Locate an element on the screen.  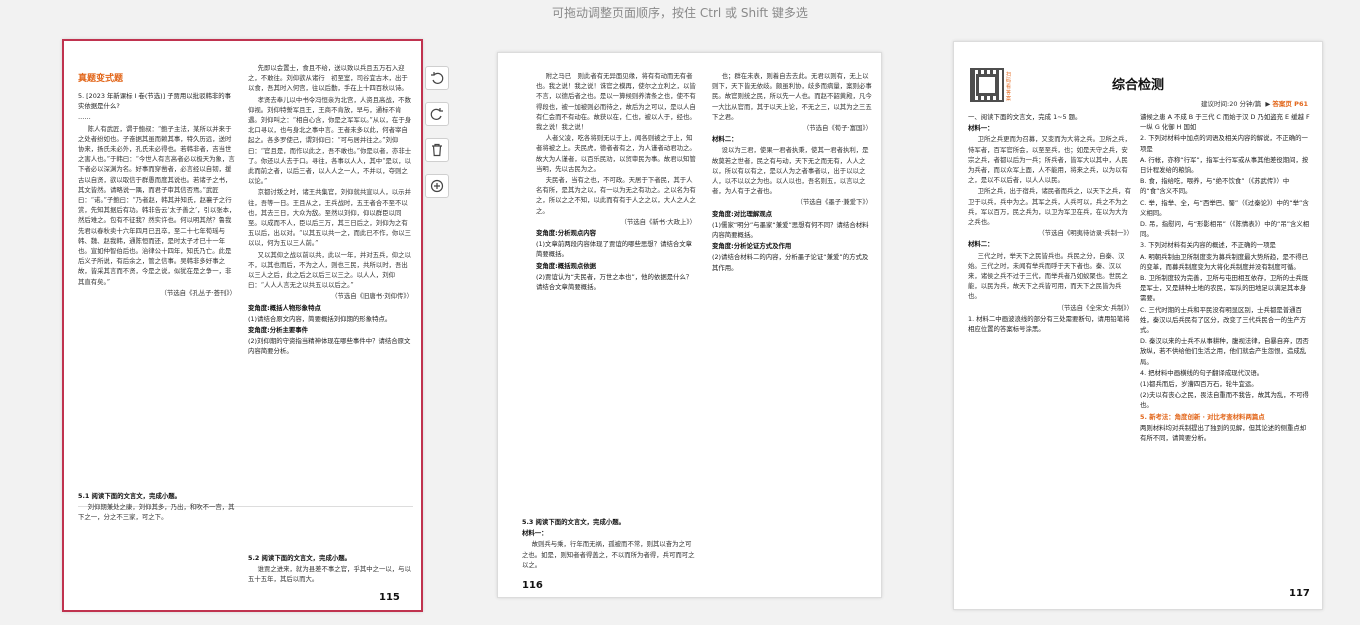
paragraph: （节选自《新书·大政上》） is located at coordinates (658, 221).